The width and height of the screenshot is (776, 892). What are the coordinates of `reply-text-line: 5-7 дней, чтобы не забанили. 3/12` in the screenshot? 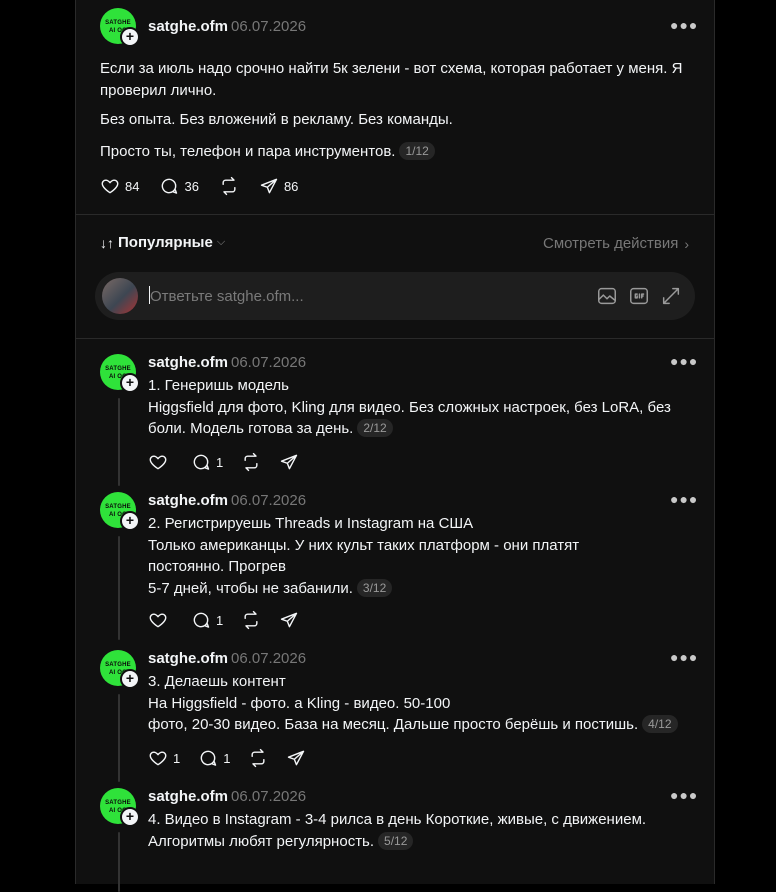 It's located at (423, 589).